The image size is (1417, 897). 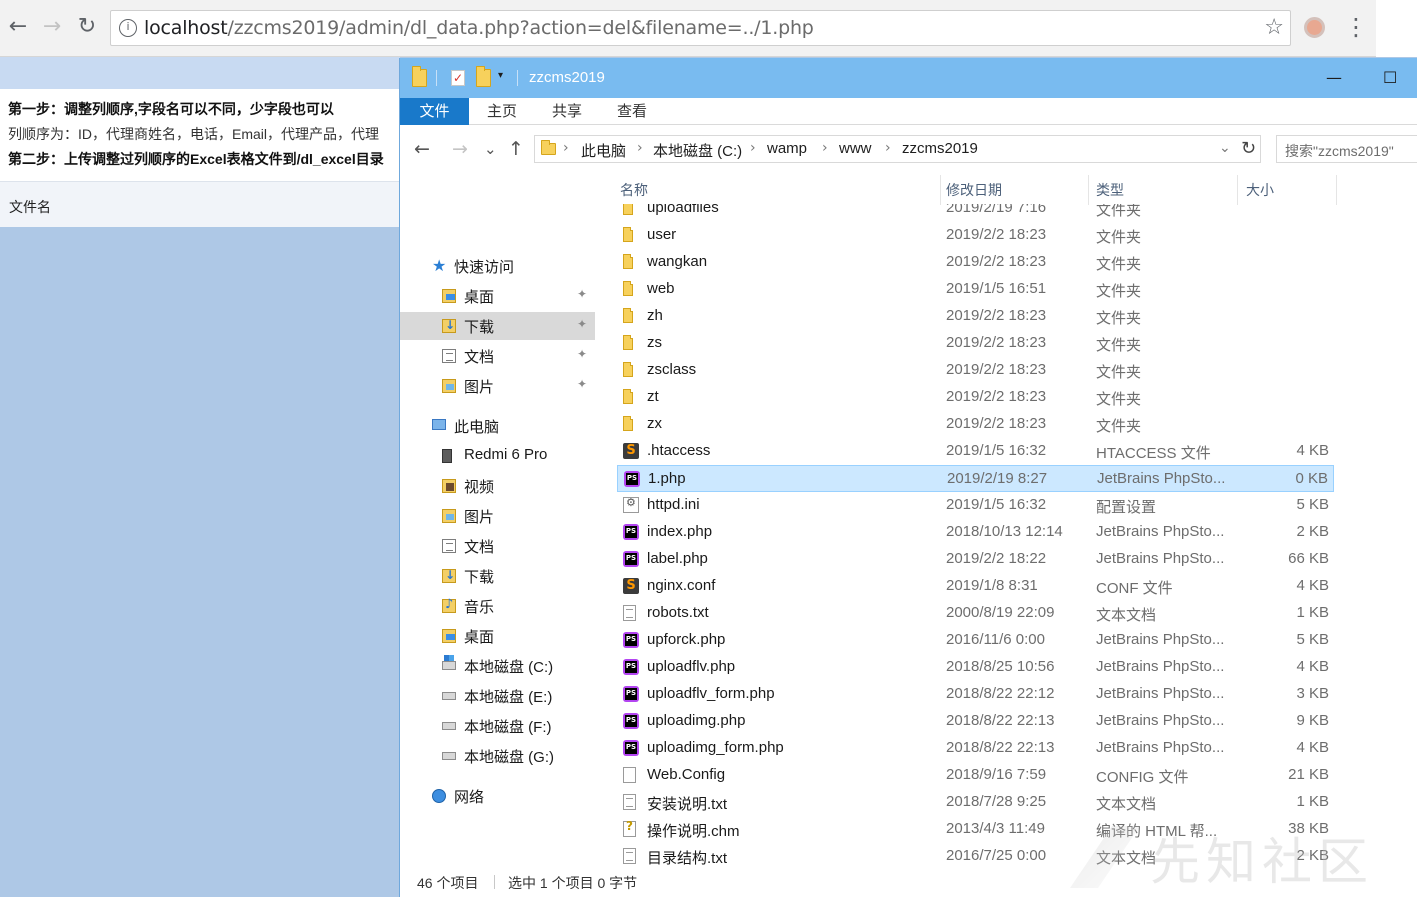 I want to click on forward-button: →, so click(x=52, y=27).